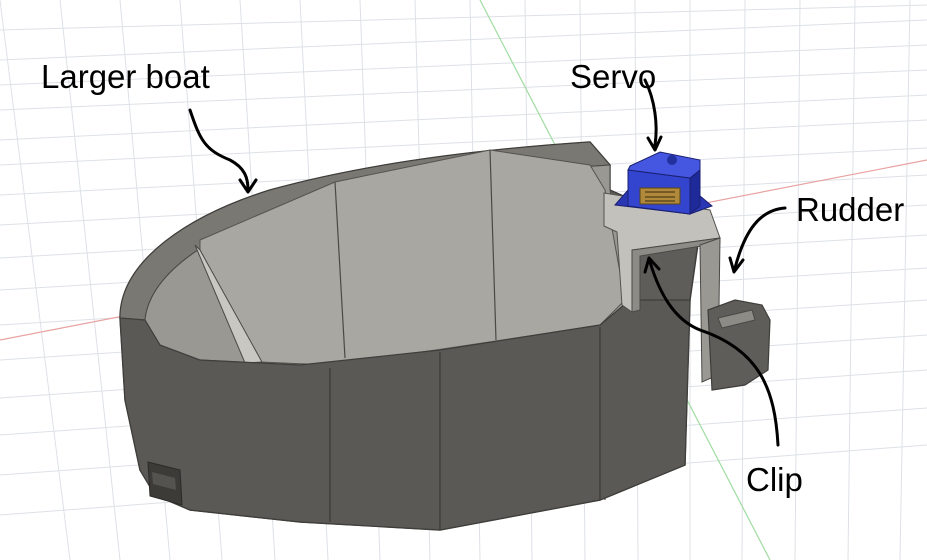 The height and width of the screenshot is (560, 927). Describe the element at coordinates (774, 479) in the screenshot. I see `clip-label: Clip` at that location.